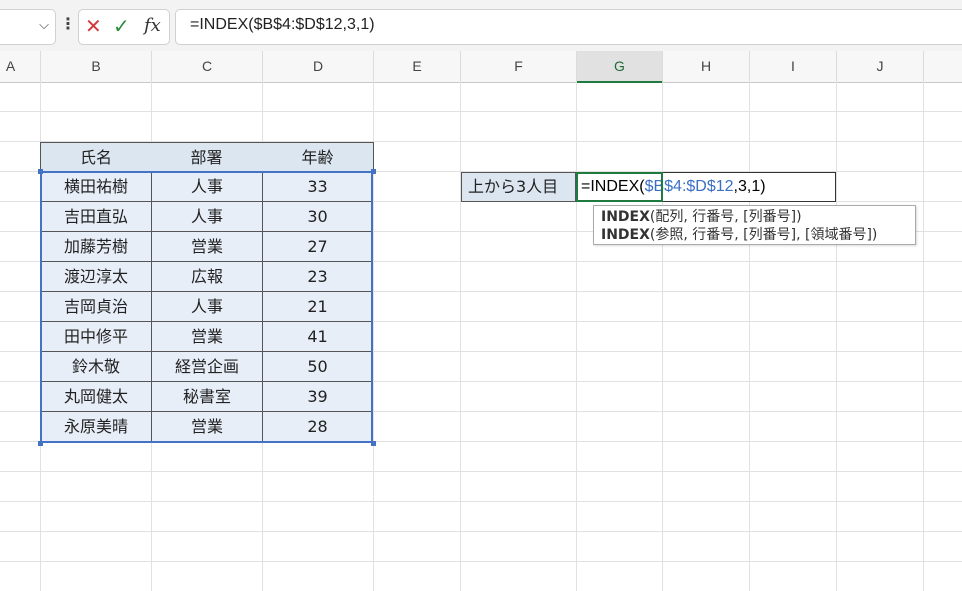 This screenshot has width=962, height=591. Describe the element at coordinates (318, 217) in the screenshot. I see `table-cell: 30` at that location.